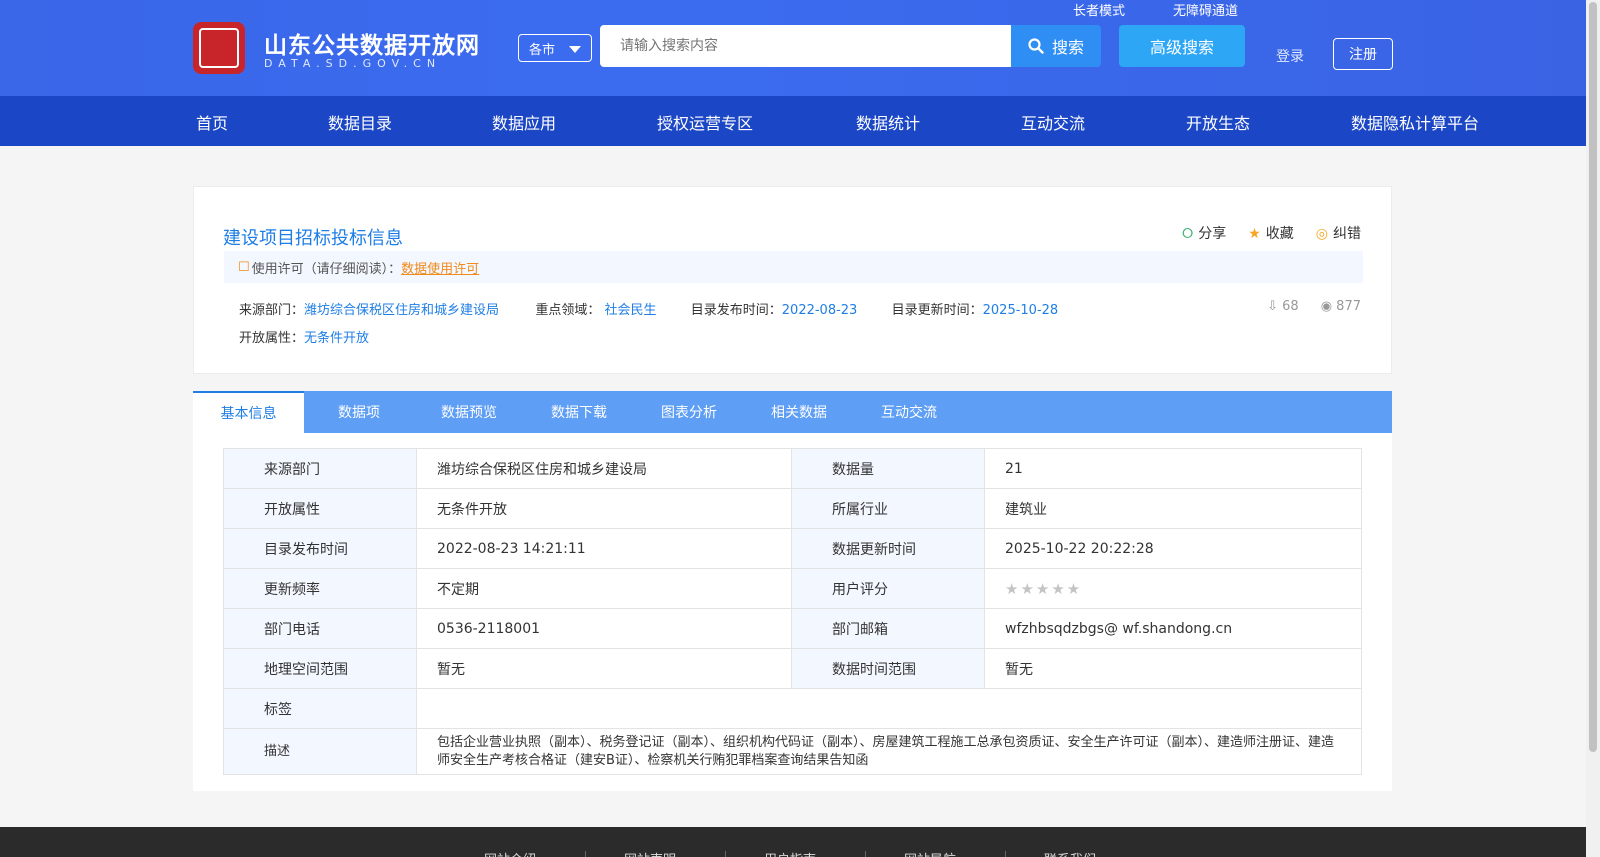 This screenshot has width=1600, height=857. Describe the element at coordinates (244, 267) in the screenshot. I see `bookmark-icon: ☐` at that location.